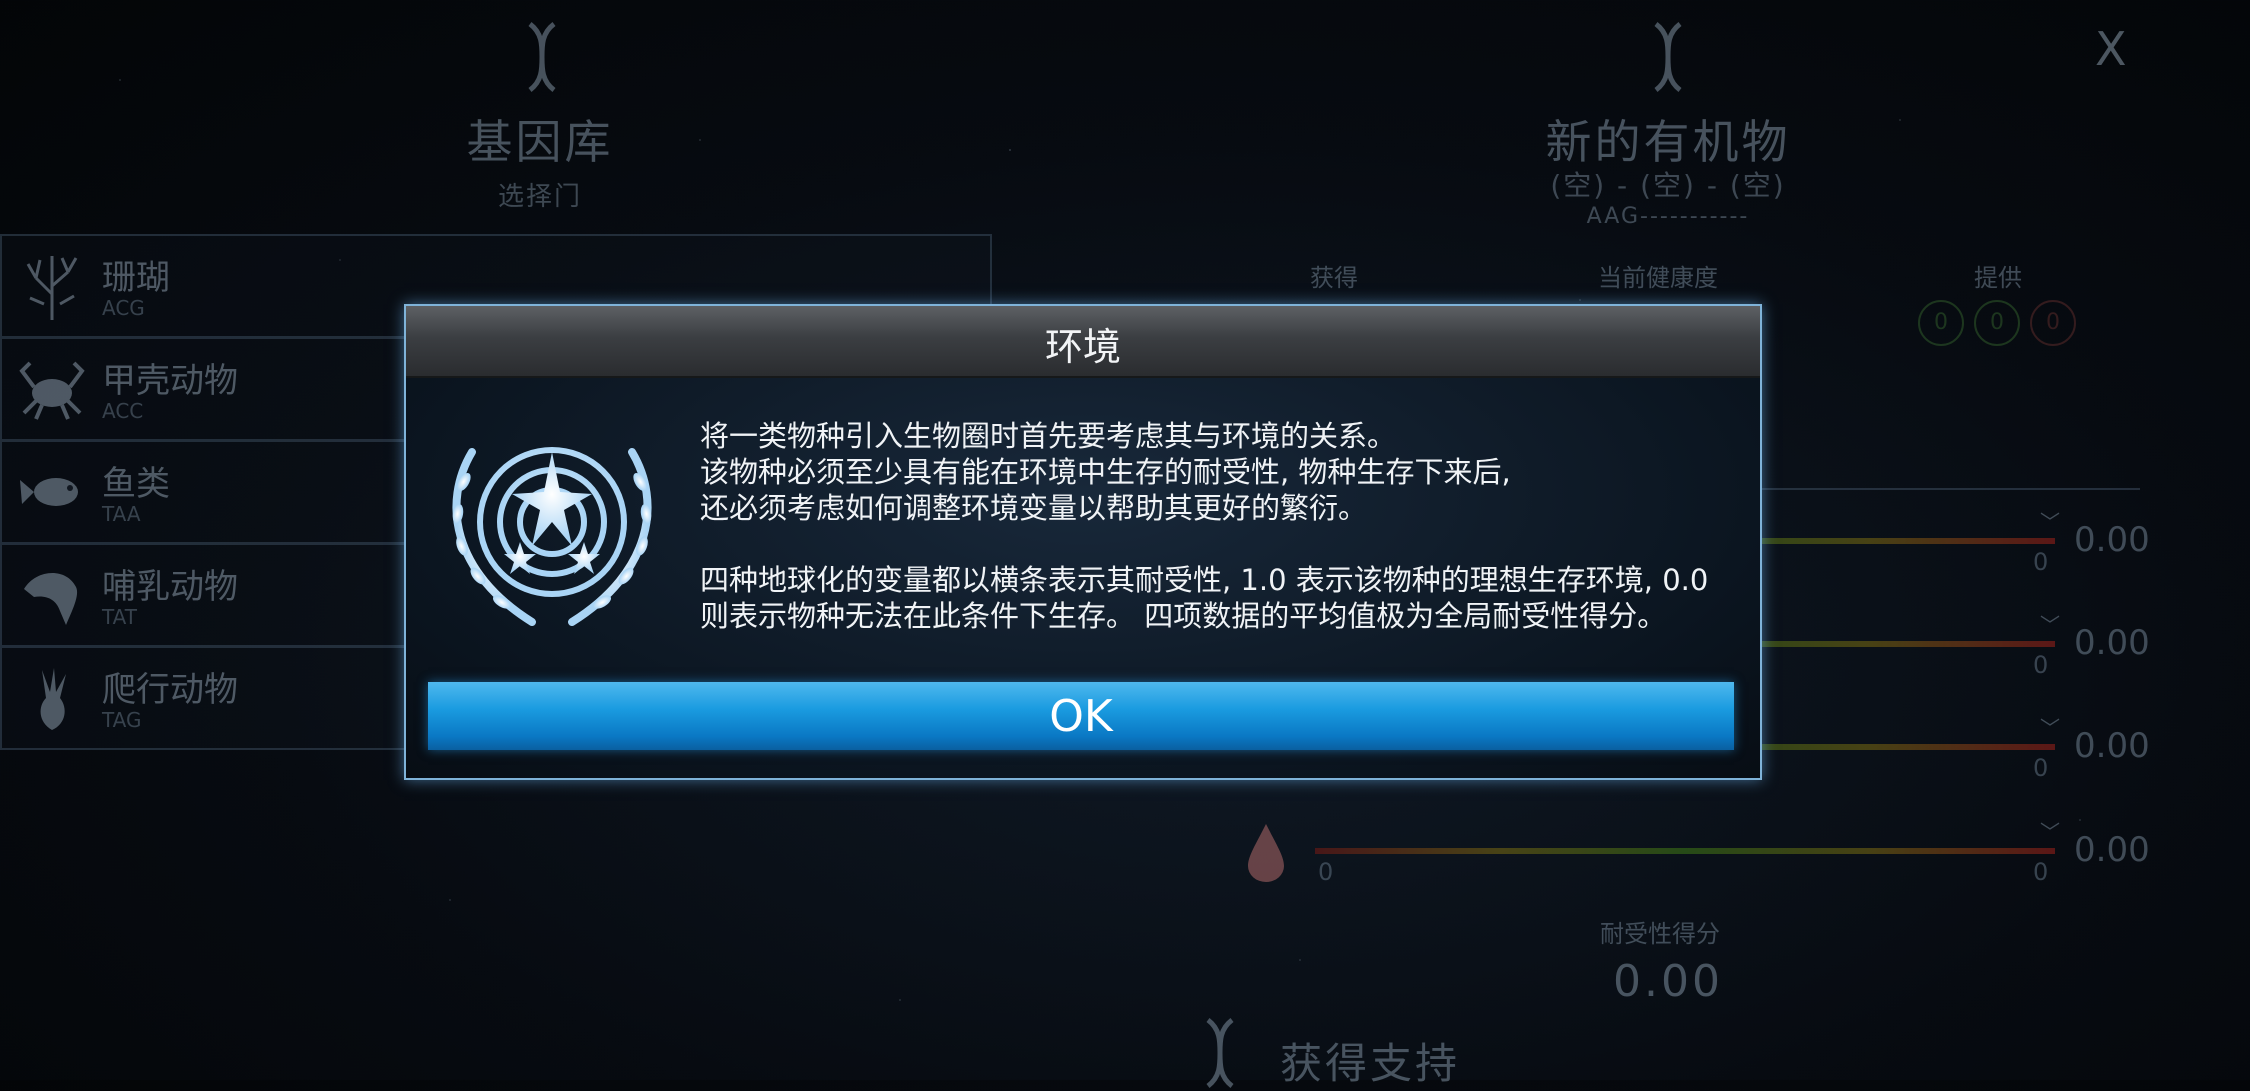 This screenshot has height=1091, width=2250. I want to click on dialog-header: 环境, so click(1083, 342).